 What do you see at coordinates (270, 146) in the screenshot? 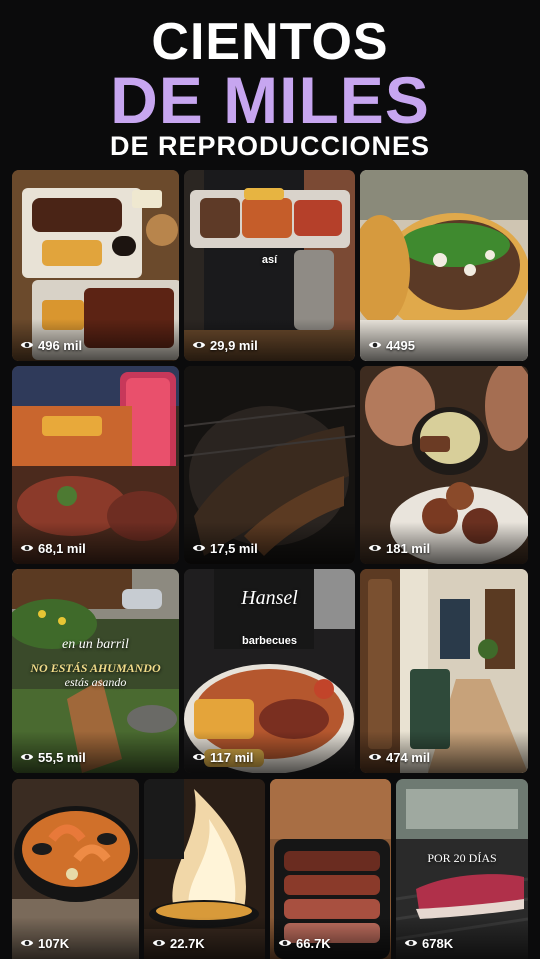
I see `headline-line-3: DE REPRODUCCIONES` at bounding box center [270, 146].